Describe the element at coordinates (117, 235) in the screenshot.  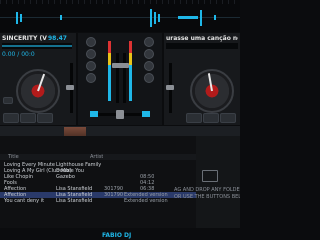
I see `footer-tag: FABIO DJ` at that location.